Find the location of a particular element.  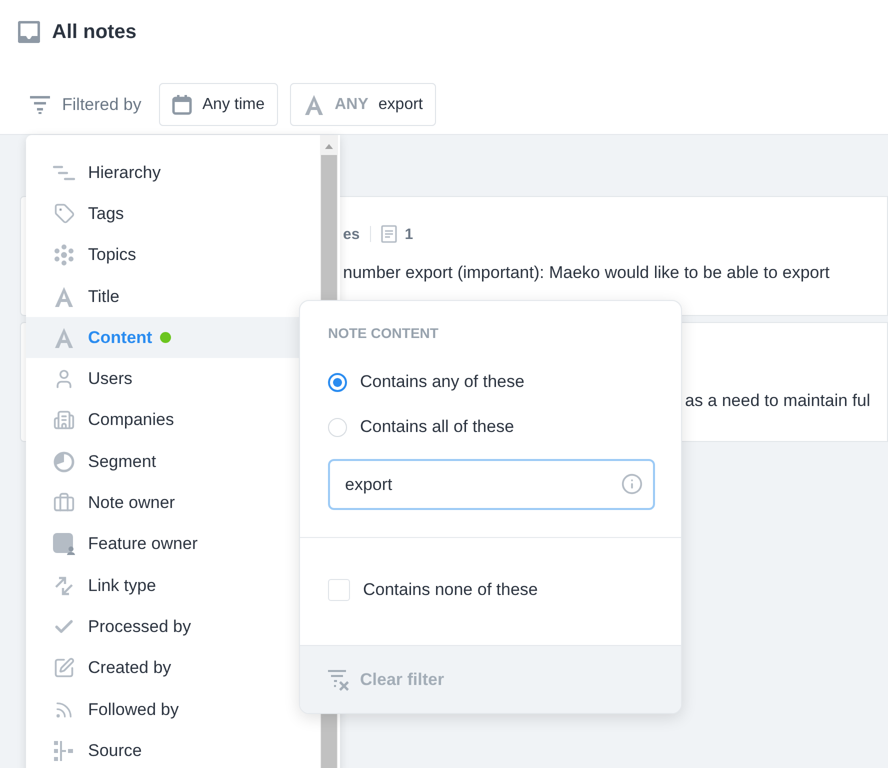

menu-item-label: Content is located at coordinates (120, 338).